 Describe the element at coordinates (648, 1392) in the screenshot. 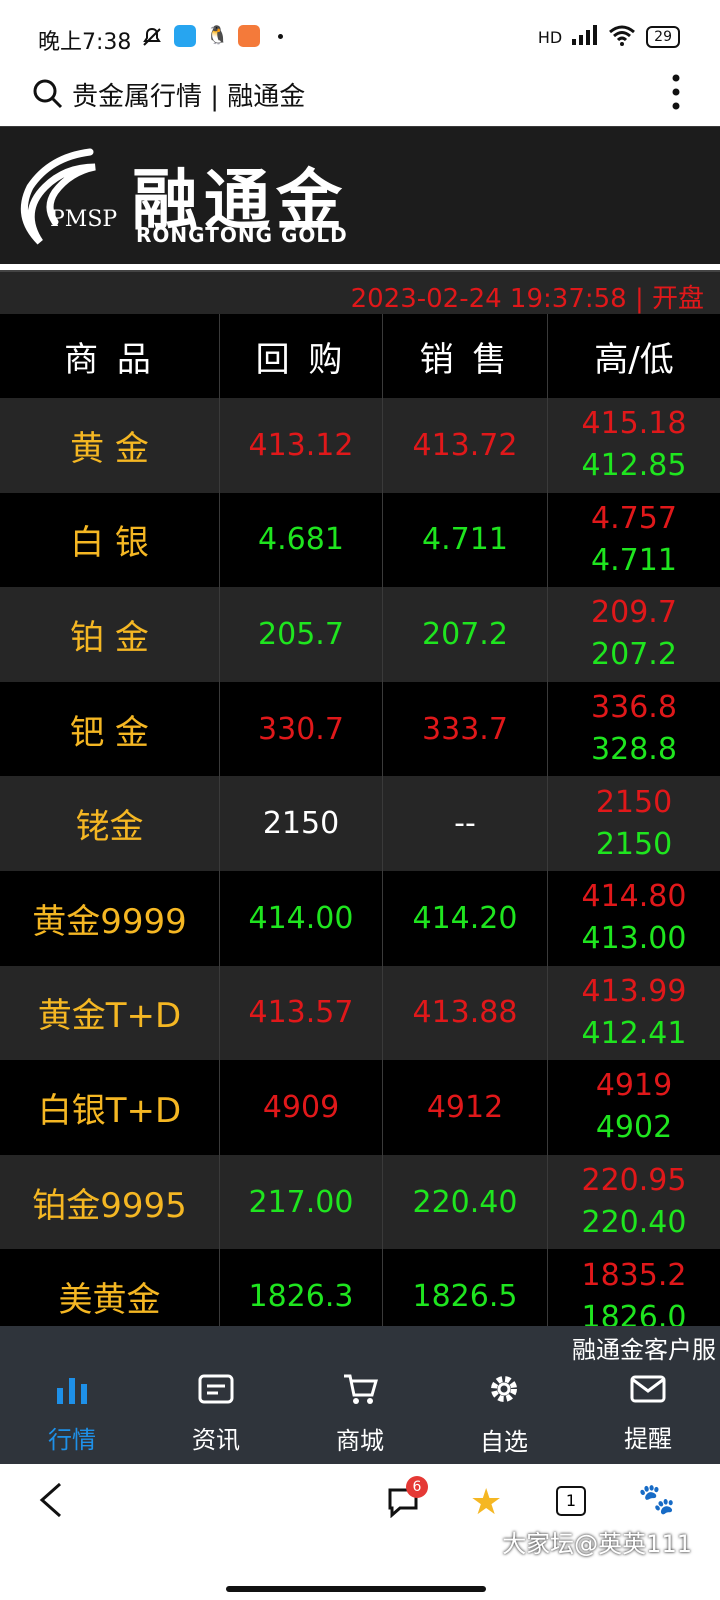

I see `mail-icon` at that location.